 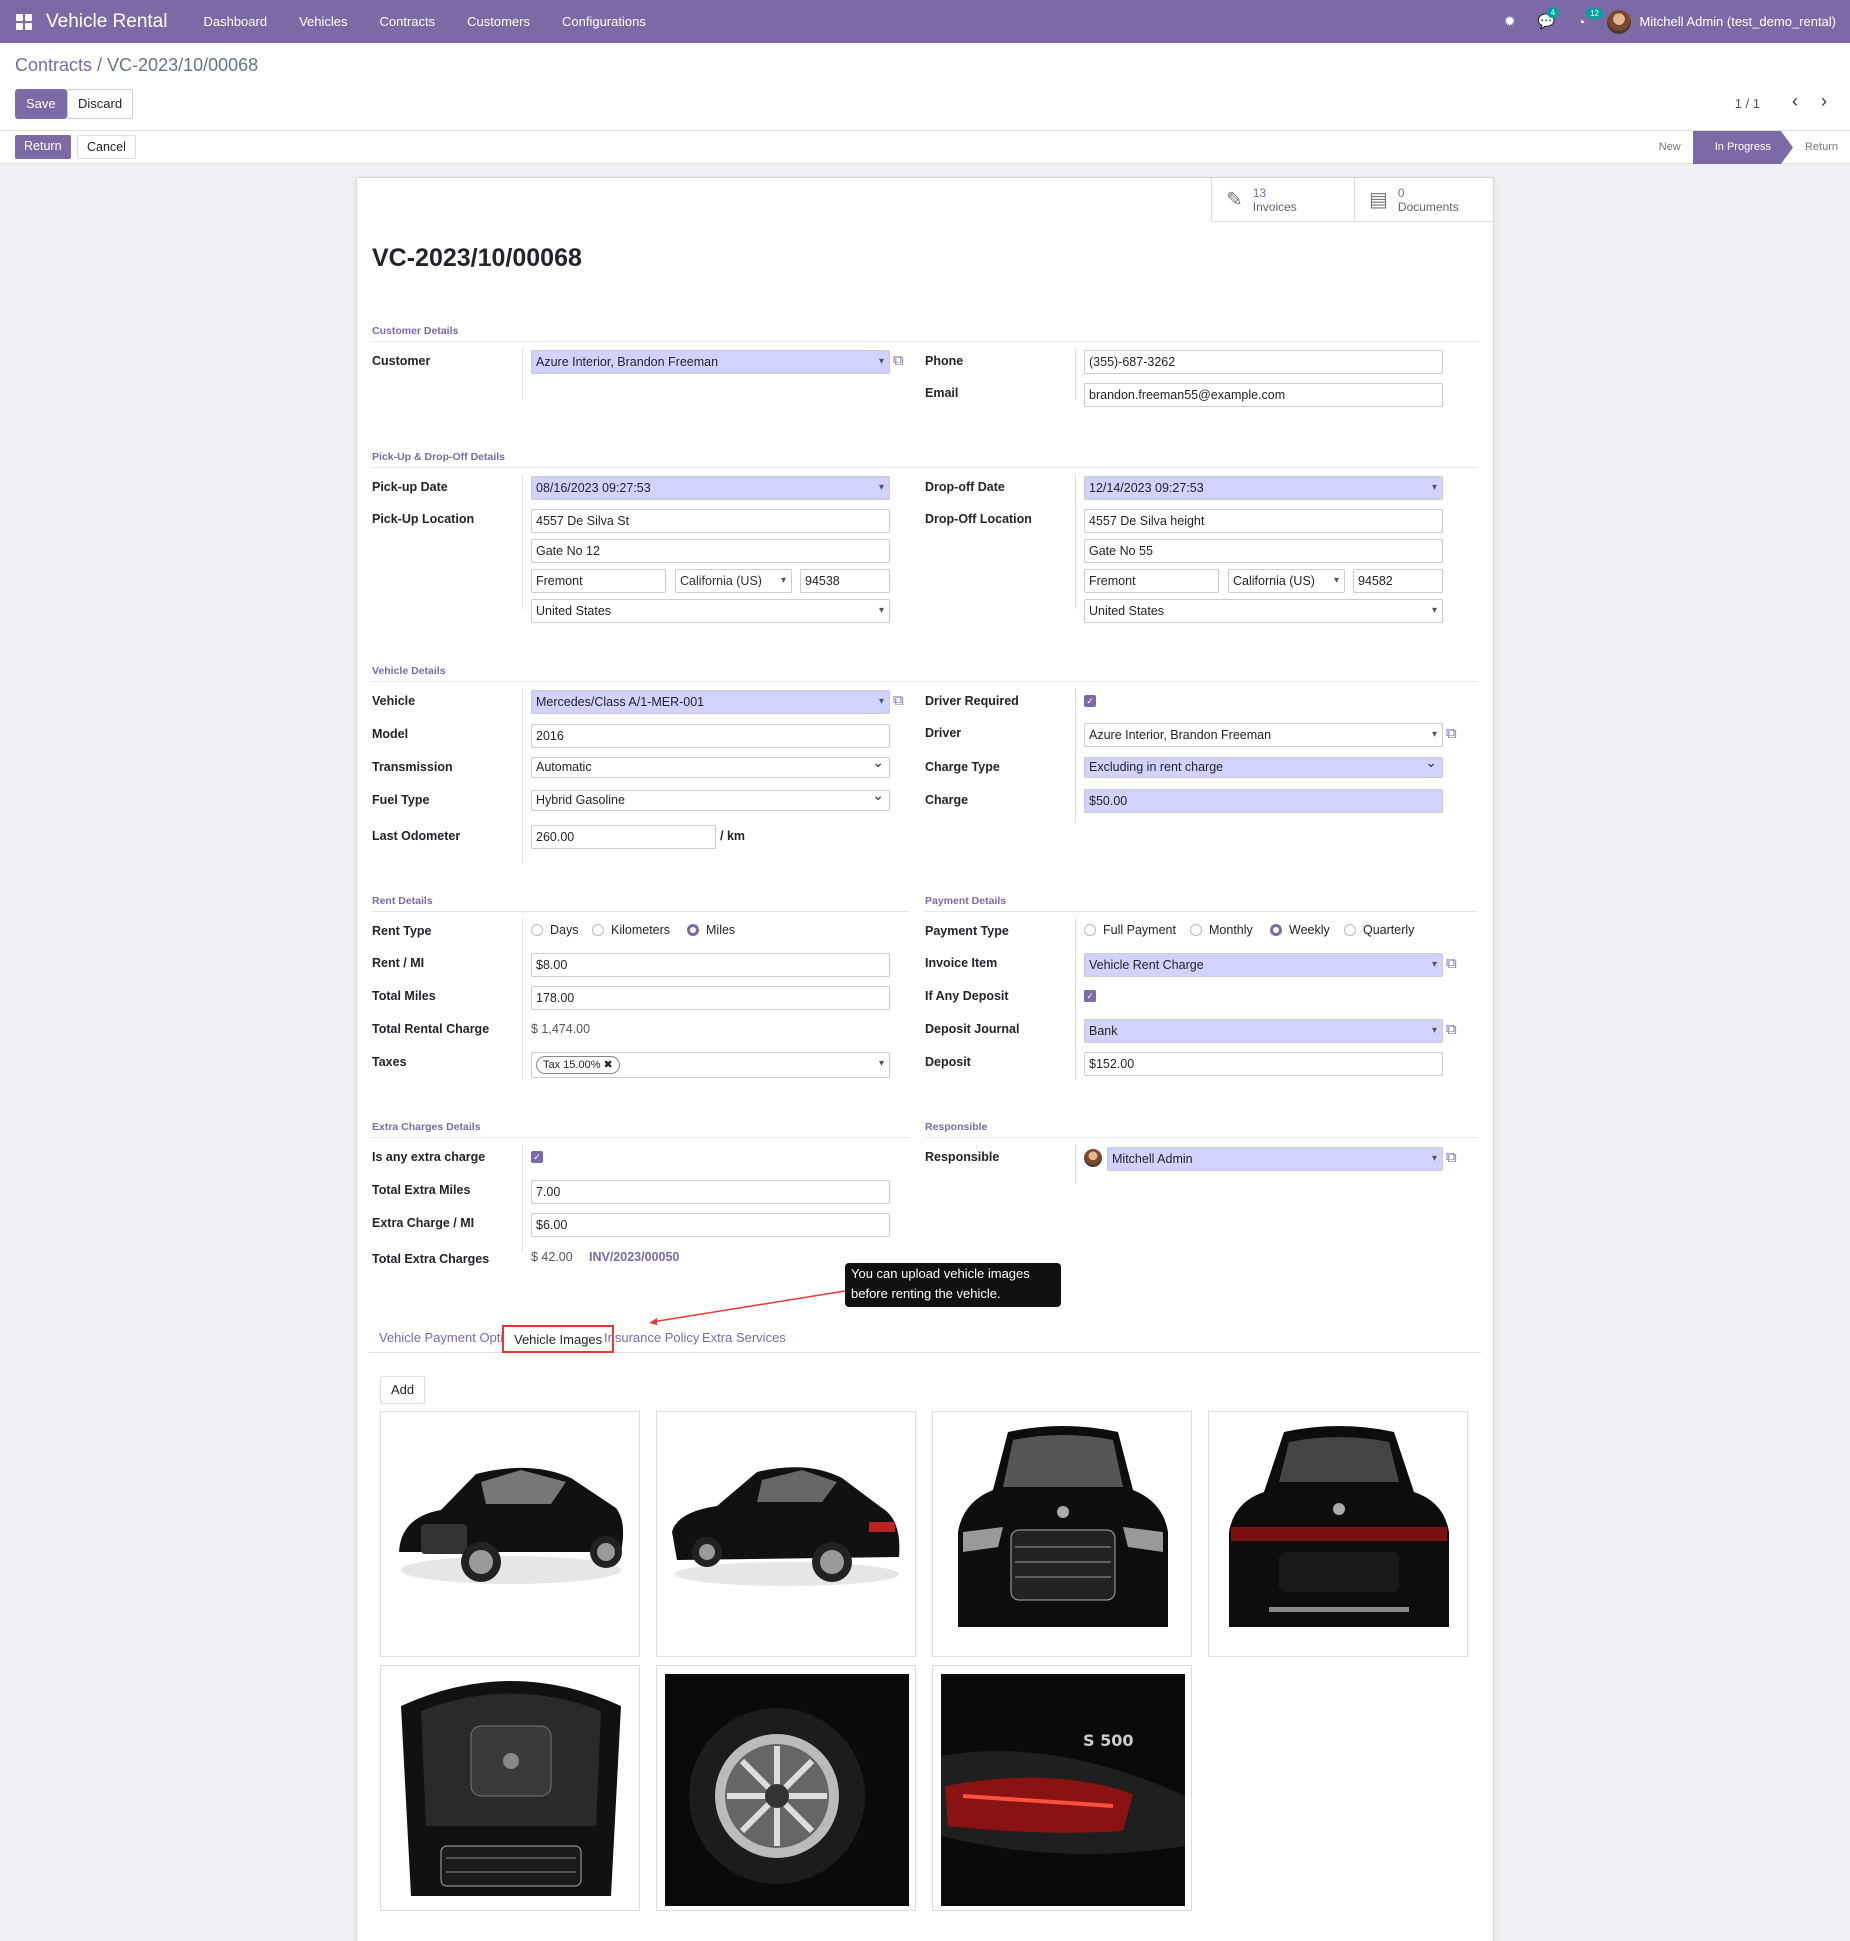 What do you see at coordinates (183, 65) in the screenshot?
I see `breadcrumb-current: VC-2023/10/00068` at bounding box center [183, 65].